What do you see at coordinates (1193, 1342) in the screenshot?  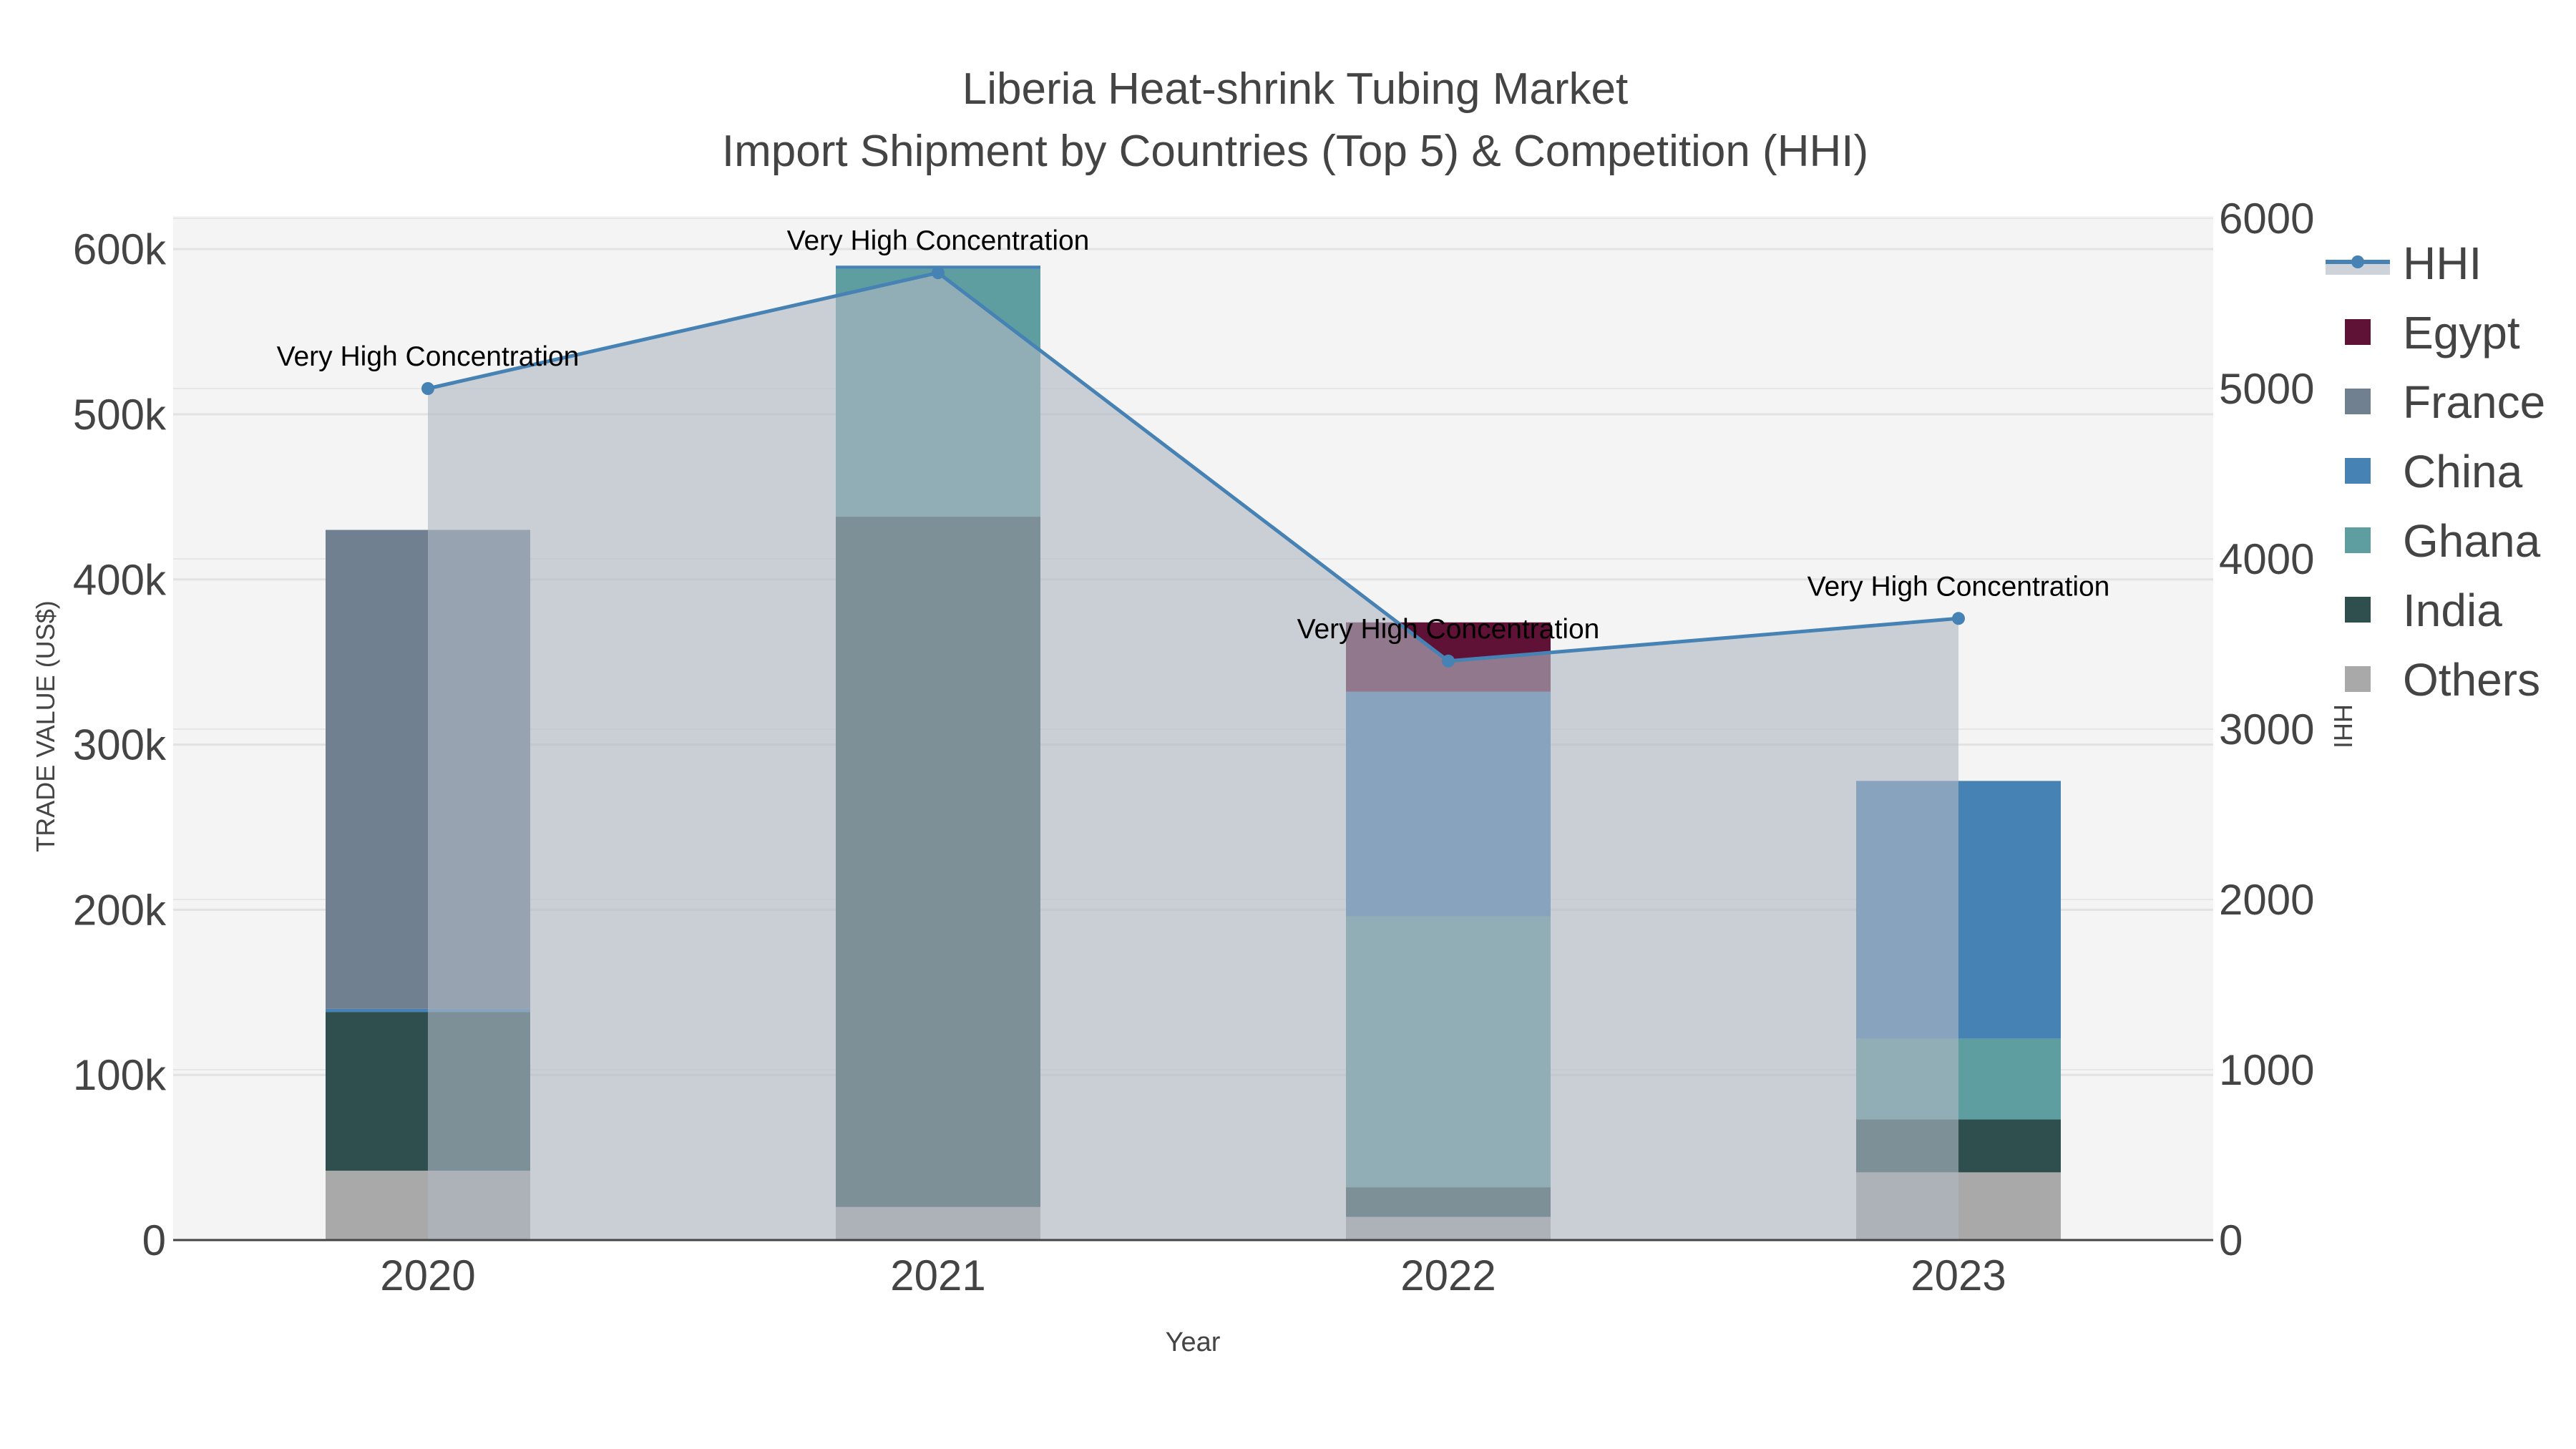 I see `x-axis-title: Year` at bounding box center [1193, 1342].